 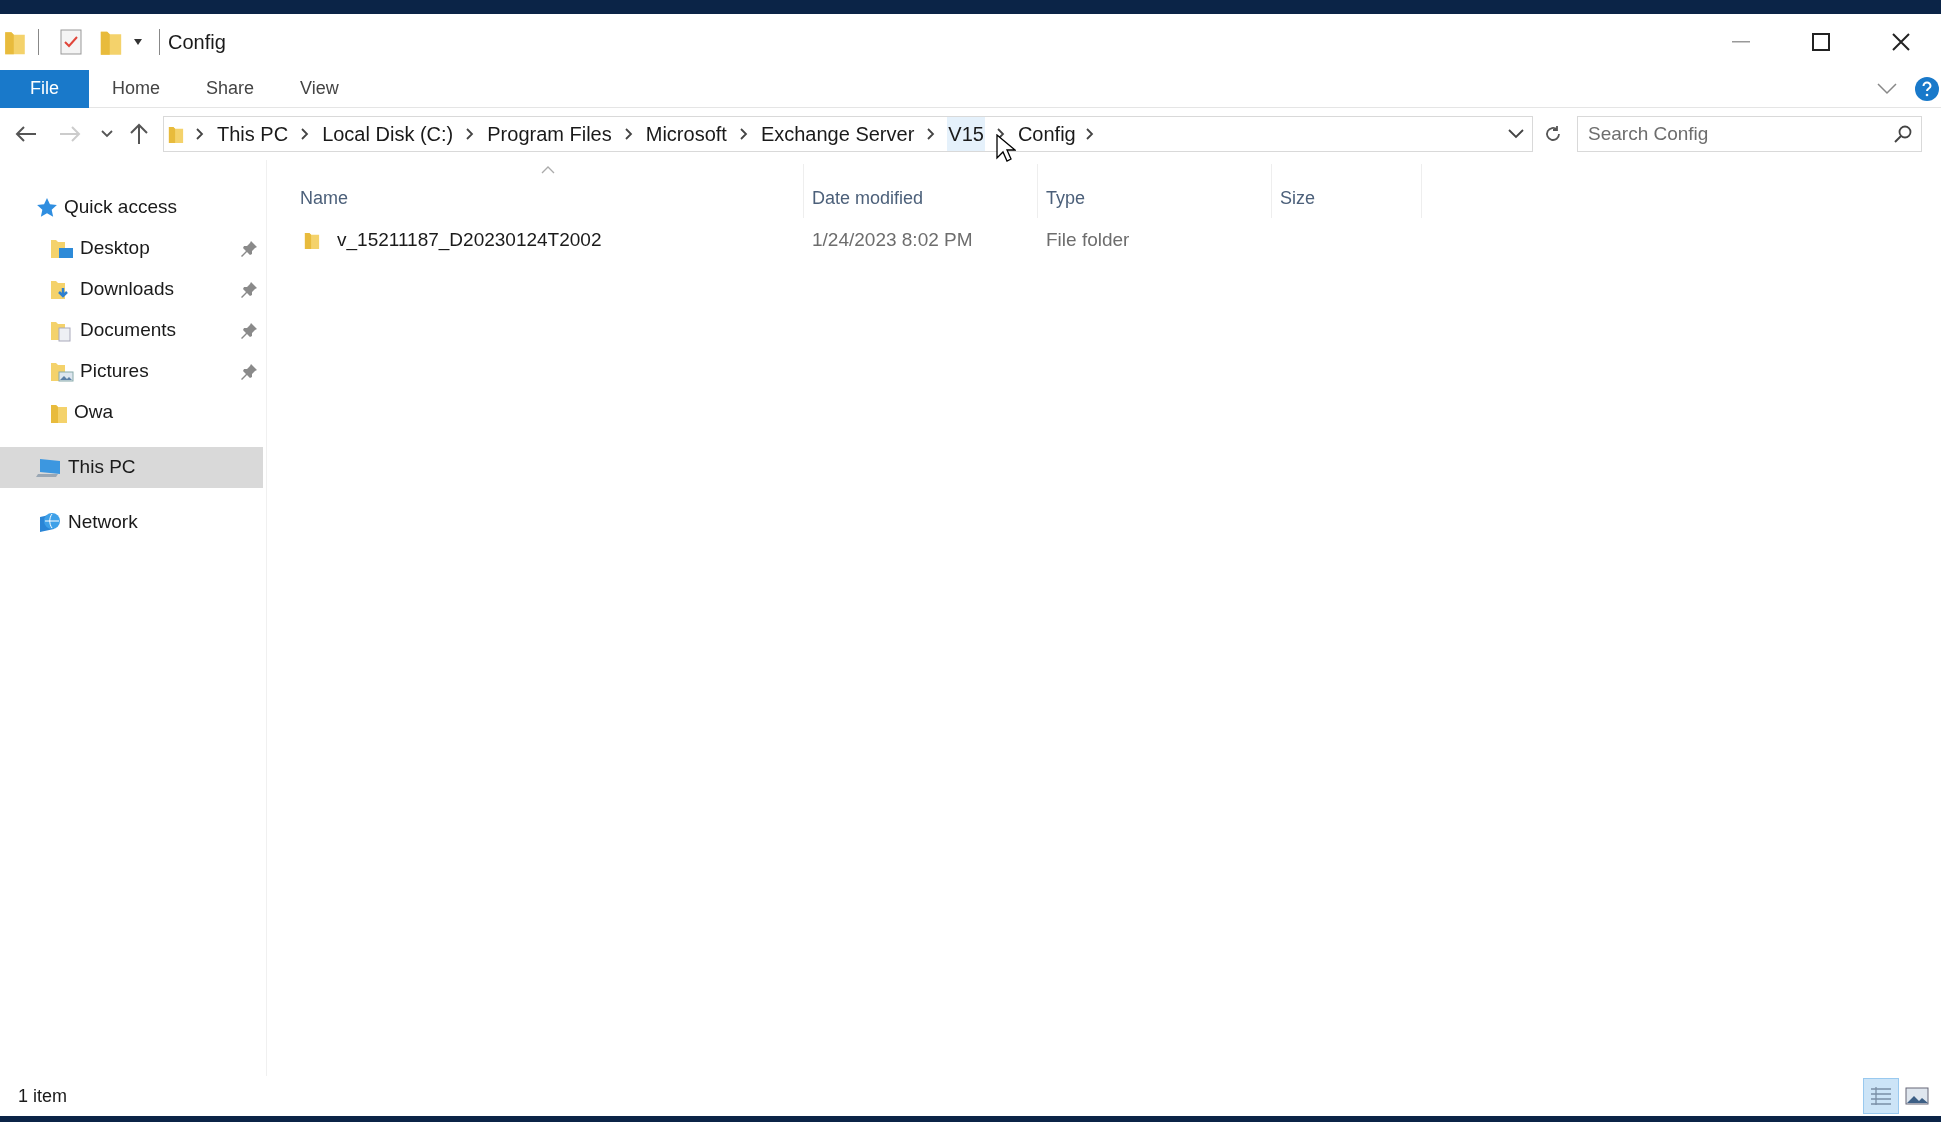 I want to click on file-row: v_15211187_D20230124T2002 1/24/2023 8:02 PM File folder, so click(x=1116, y=240).